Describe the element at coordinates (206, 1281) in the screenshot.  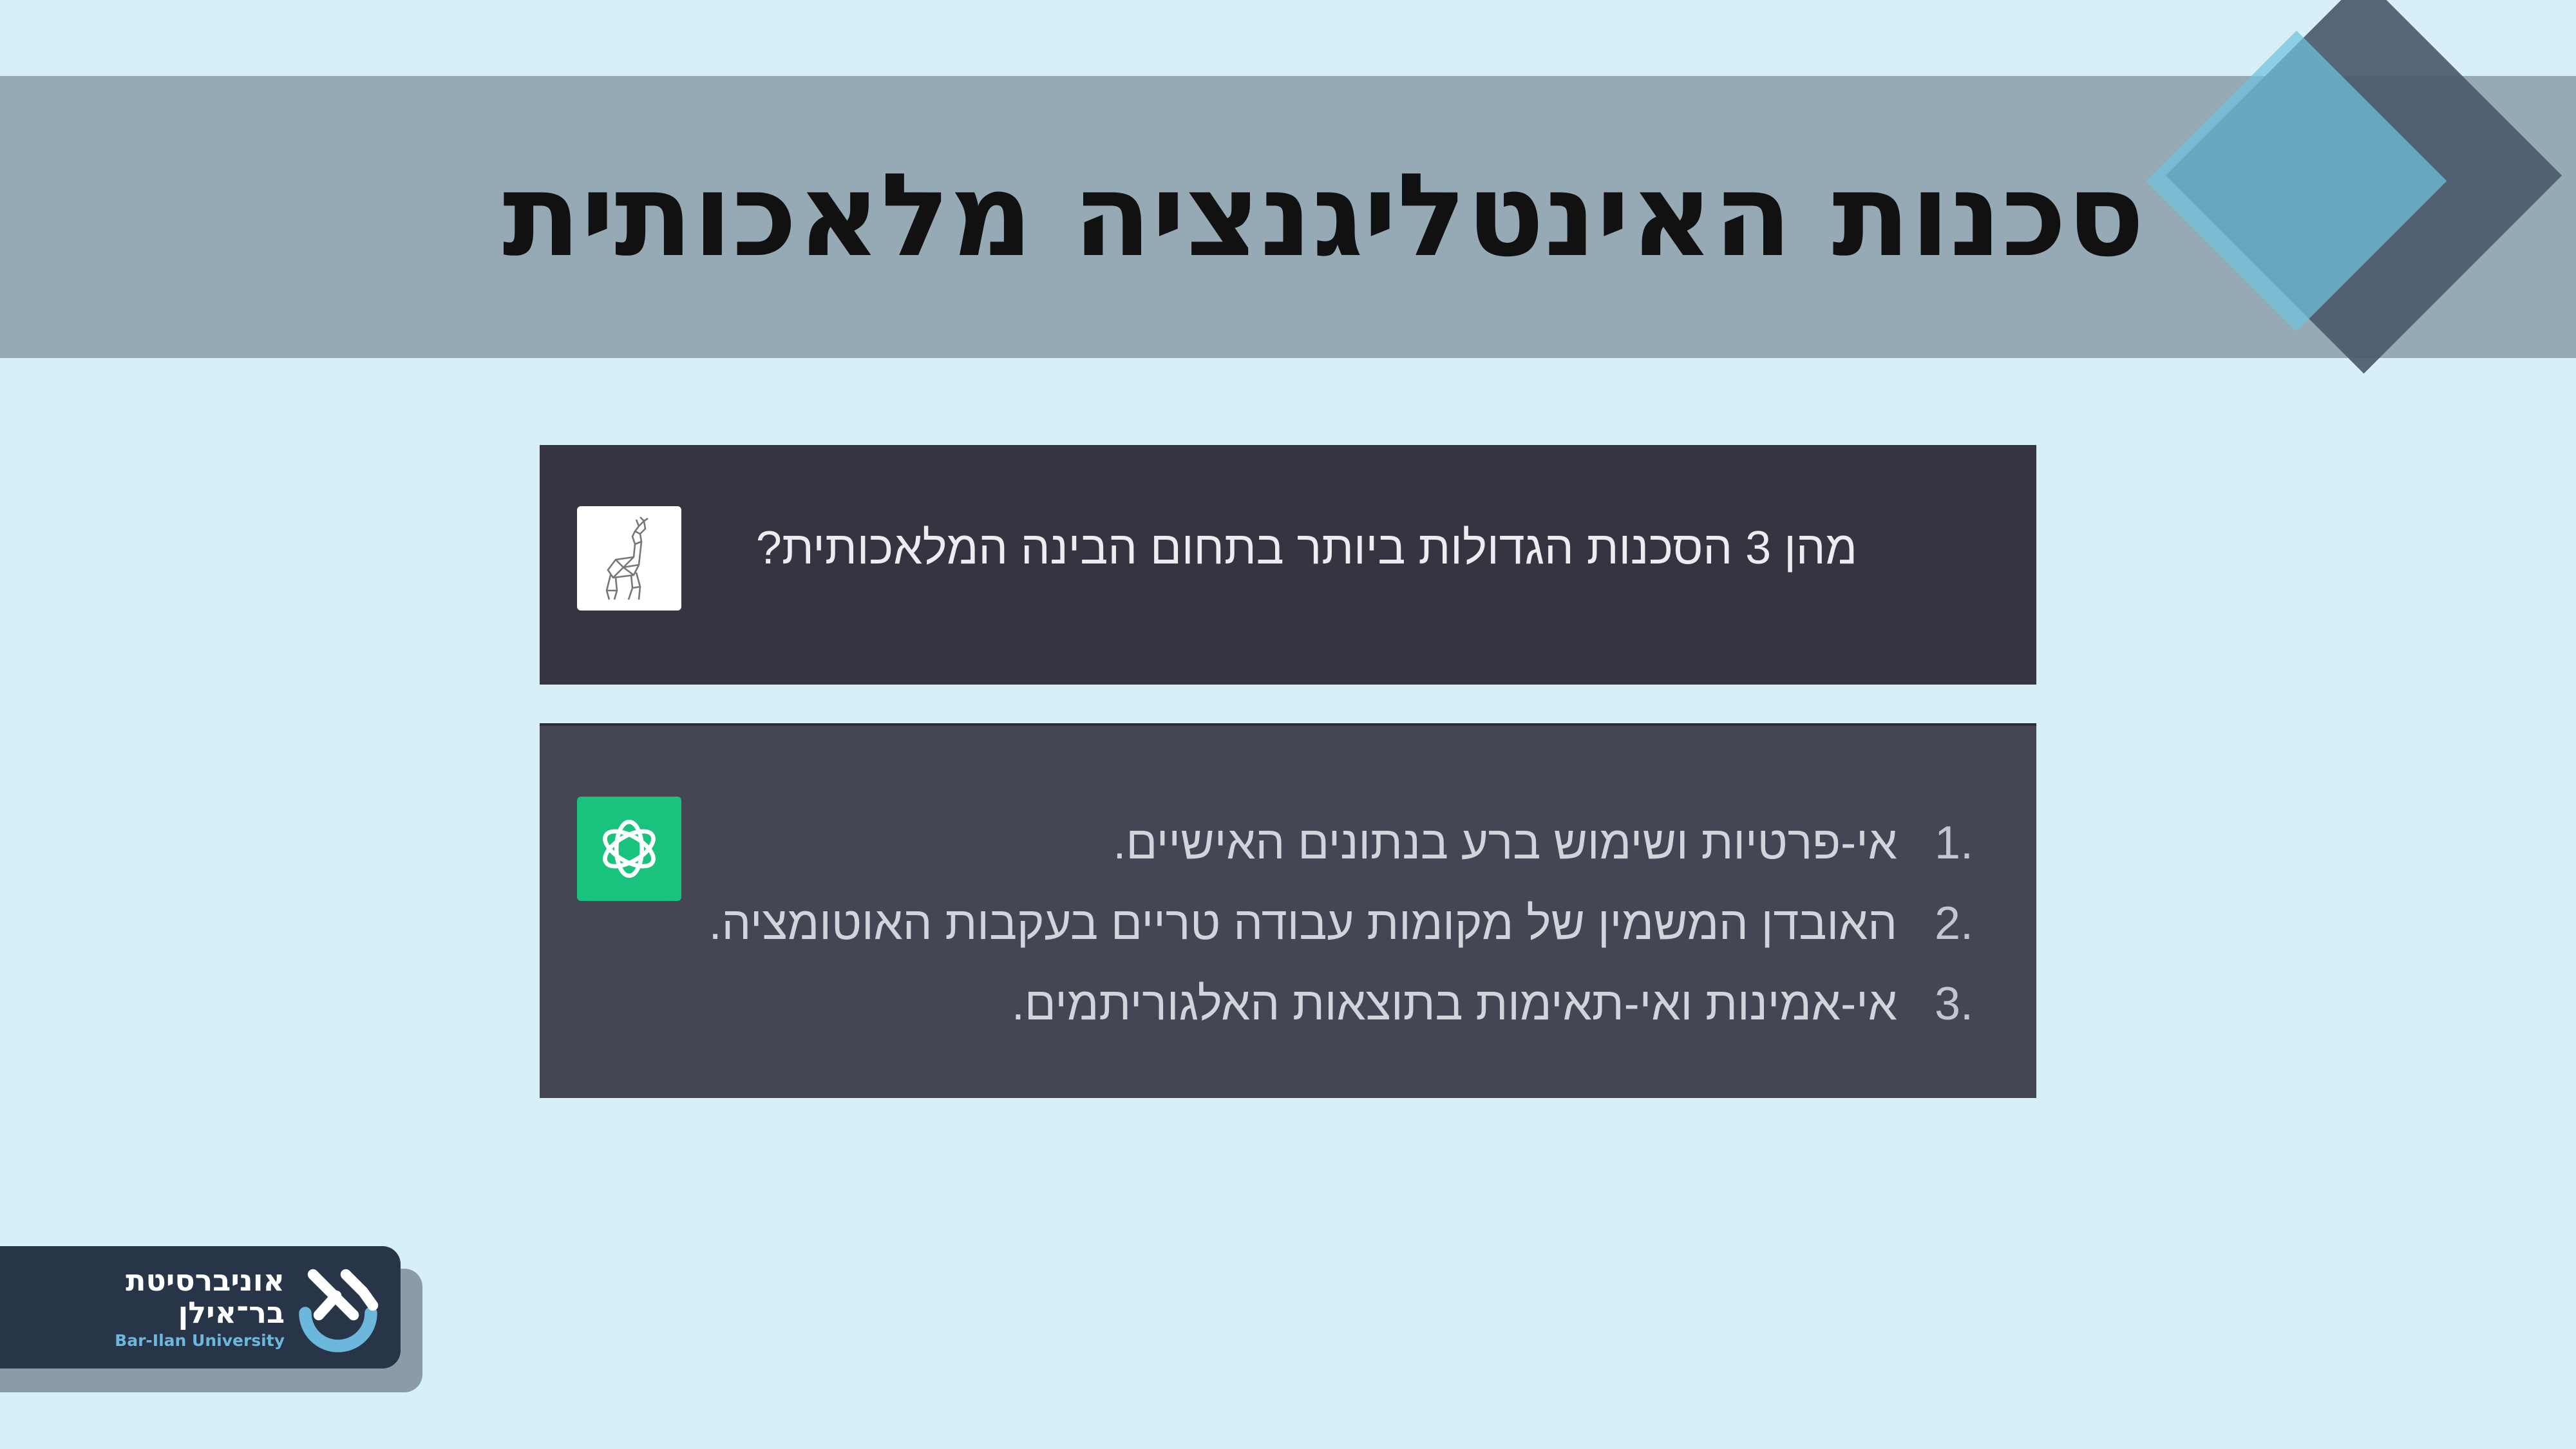
I see `logo-name-line1: אוניברסיטת` at that location.